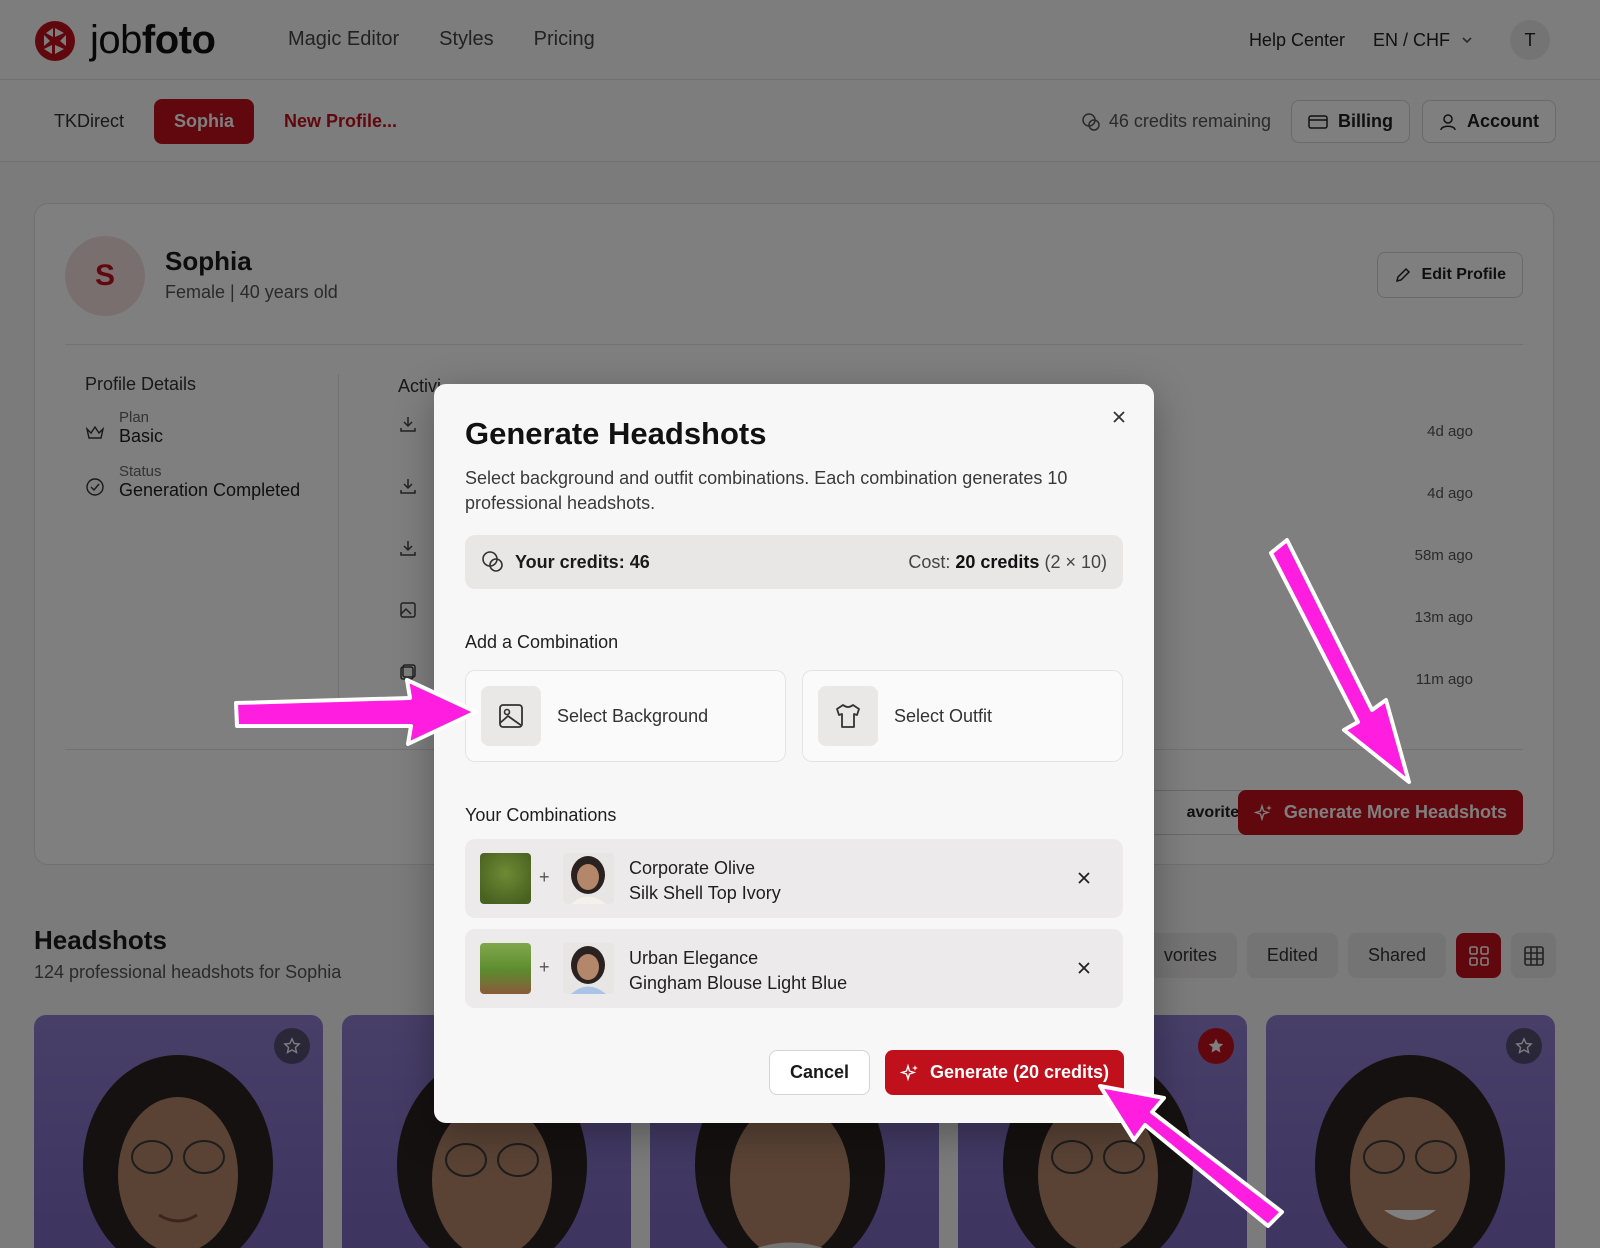  Describe the element at coordinates (541, 815) in the screenshot. I see `your-combinations-label: Your Combinations` at that location.